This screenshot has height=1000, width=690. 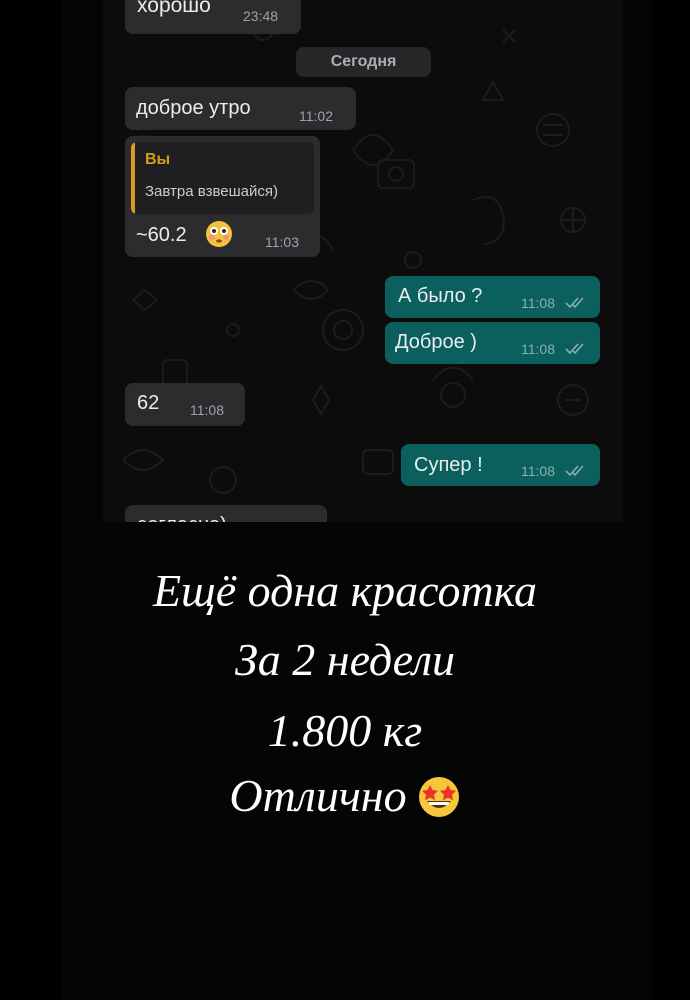 What do you see at coordinates (500, 465) in the screenshot?
I see `outgoing-message: Супер ! 11:08` at bounding box center [500, 465].